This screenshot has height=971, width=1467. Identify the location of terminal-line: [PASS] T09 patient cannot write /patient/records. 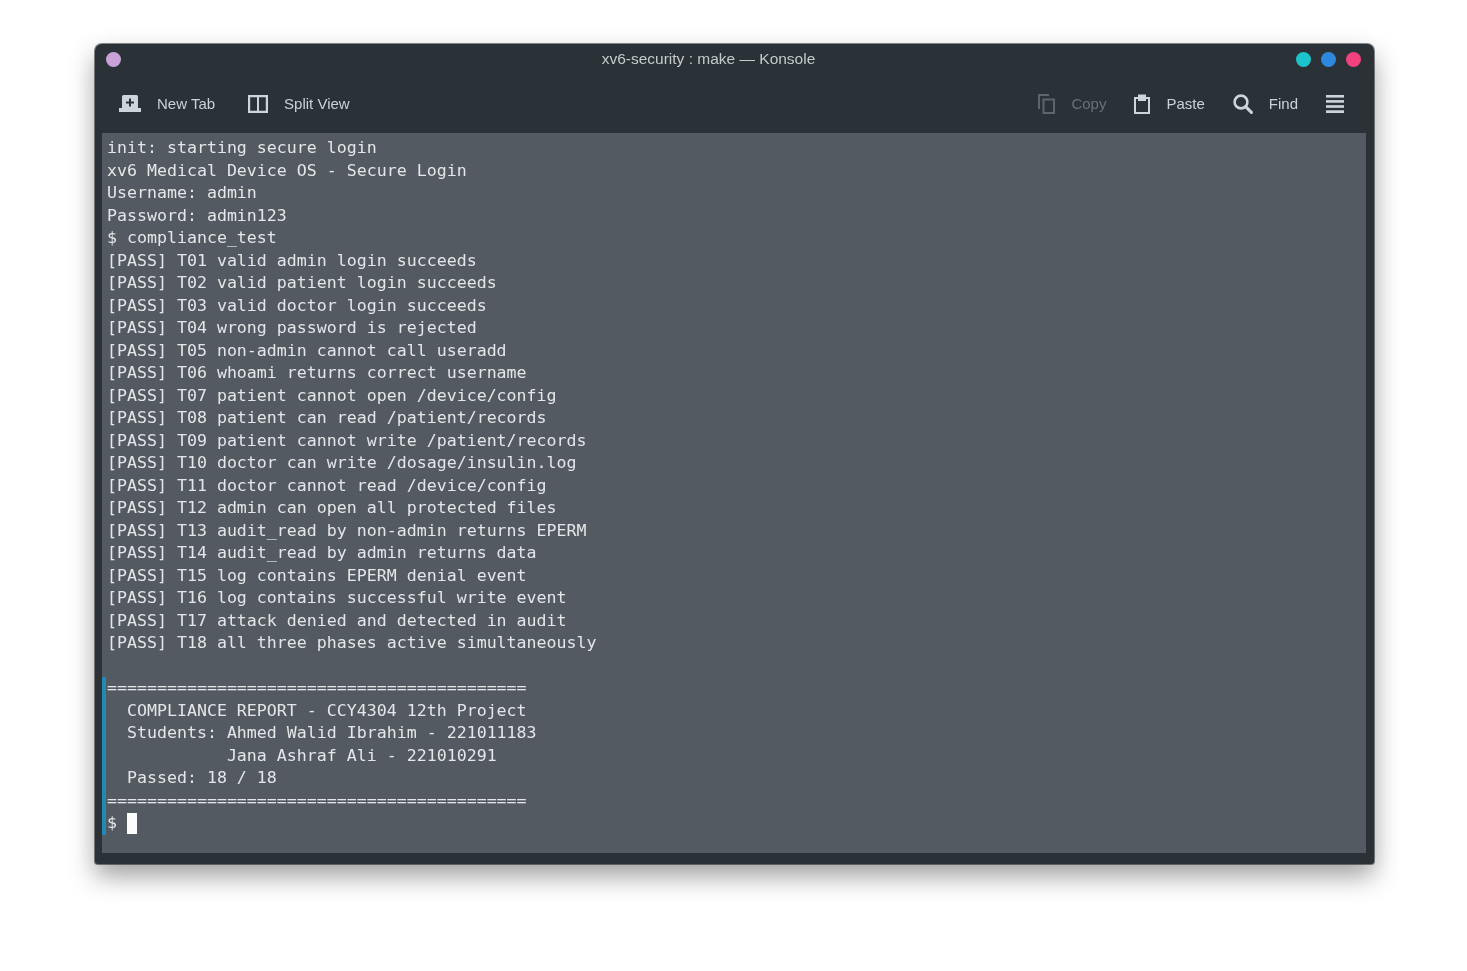
(347, 440).